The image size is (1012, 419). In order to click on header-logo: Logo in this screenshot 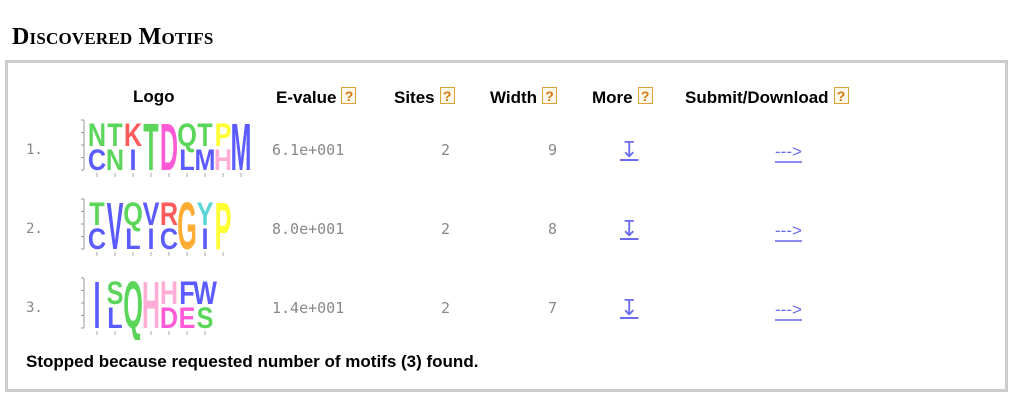, I will do `click(154, 97)`.